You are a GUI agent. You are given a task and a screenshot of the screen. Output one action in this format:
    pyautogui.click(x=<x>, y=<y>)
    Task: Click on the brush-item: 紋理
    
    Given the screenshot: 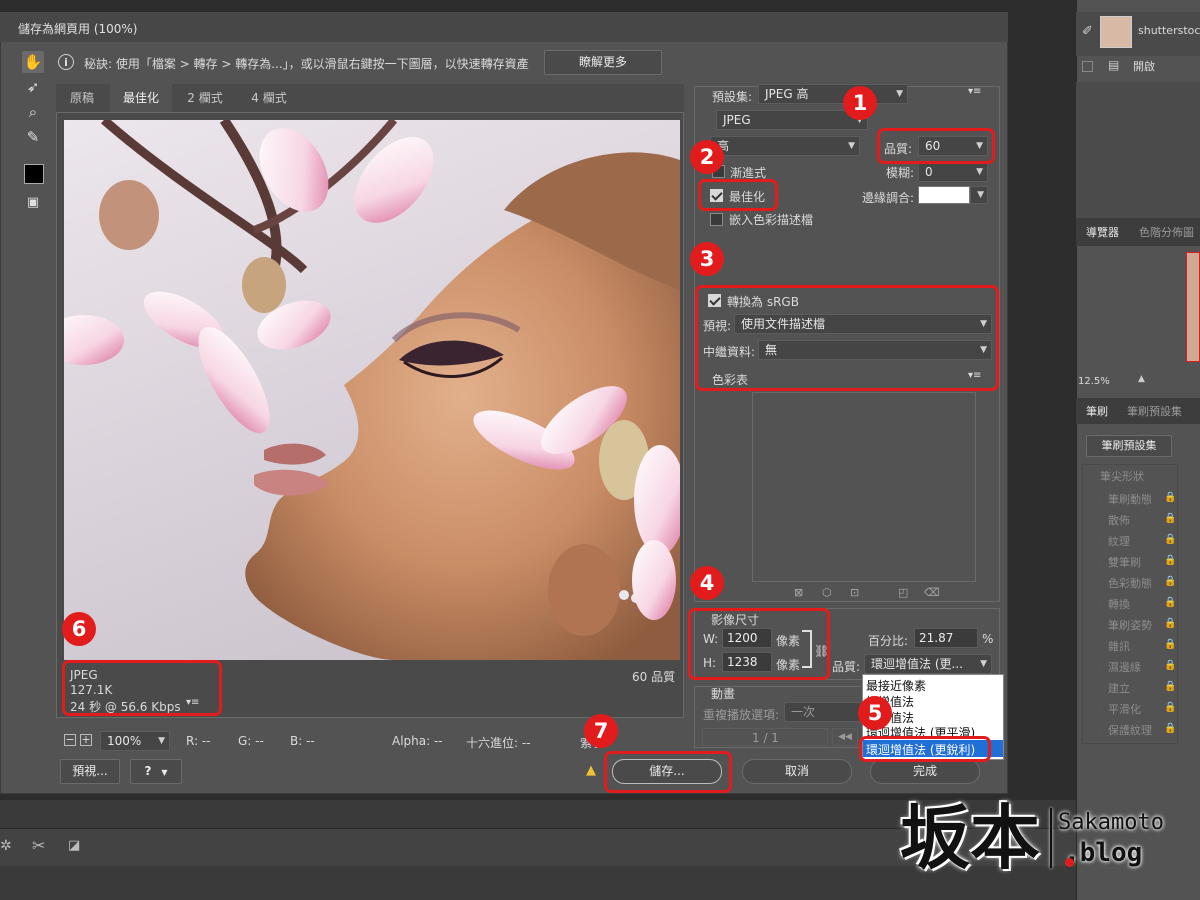 What is the action you would take?
    pyautogui.click(x=1119, y=541)
    